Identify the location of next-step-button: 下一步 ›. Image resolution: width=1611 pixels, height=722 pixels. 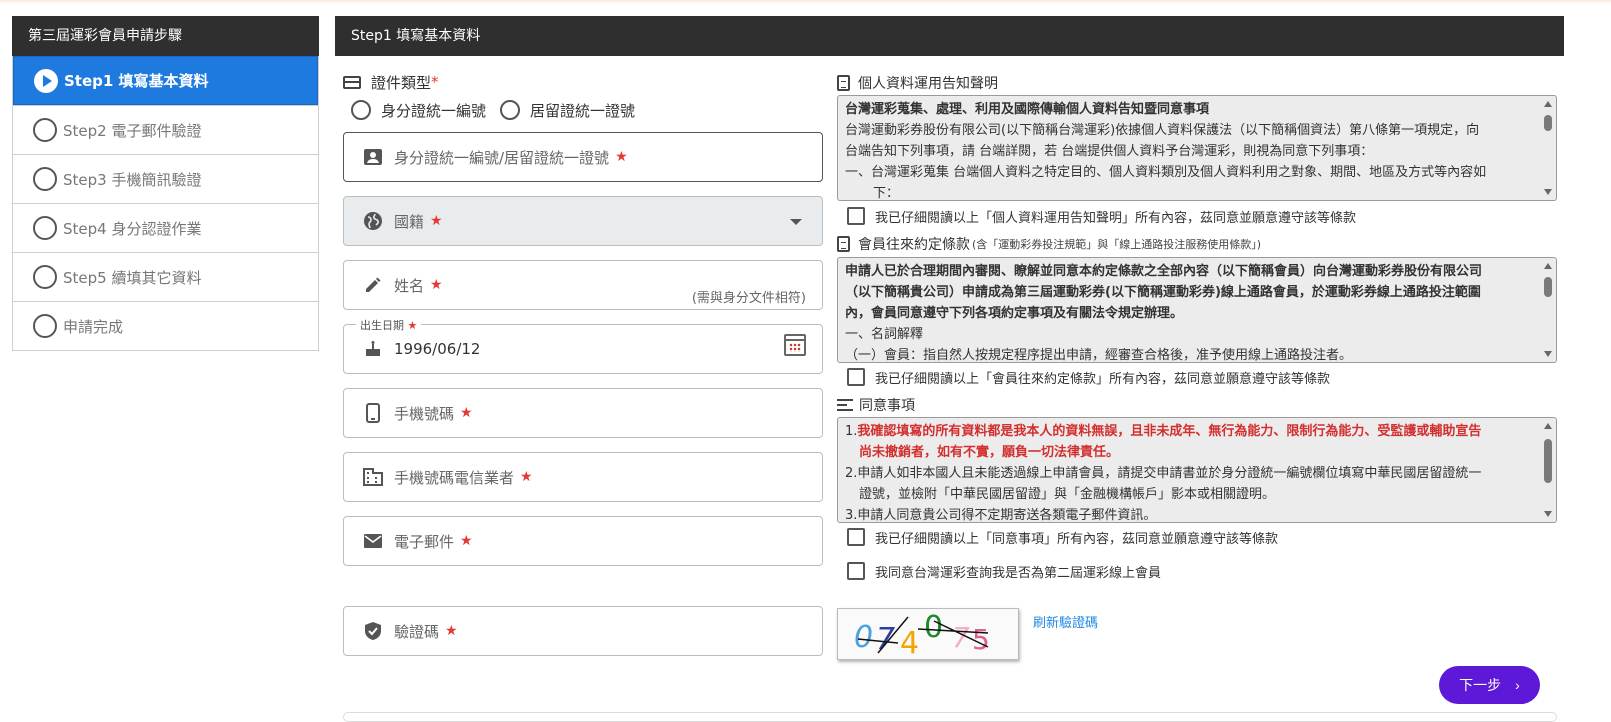
(1489, 685).